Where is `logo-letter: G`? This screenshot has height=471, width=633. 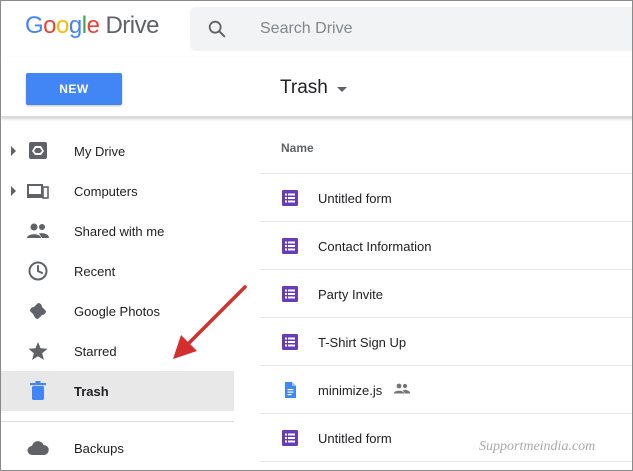 logo-letter: G is located at coordinates (34, 25).